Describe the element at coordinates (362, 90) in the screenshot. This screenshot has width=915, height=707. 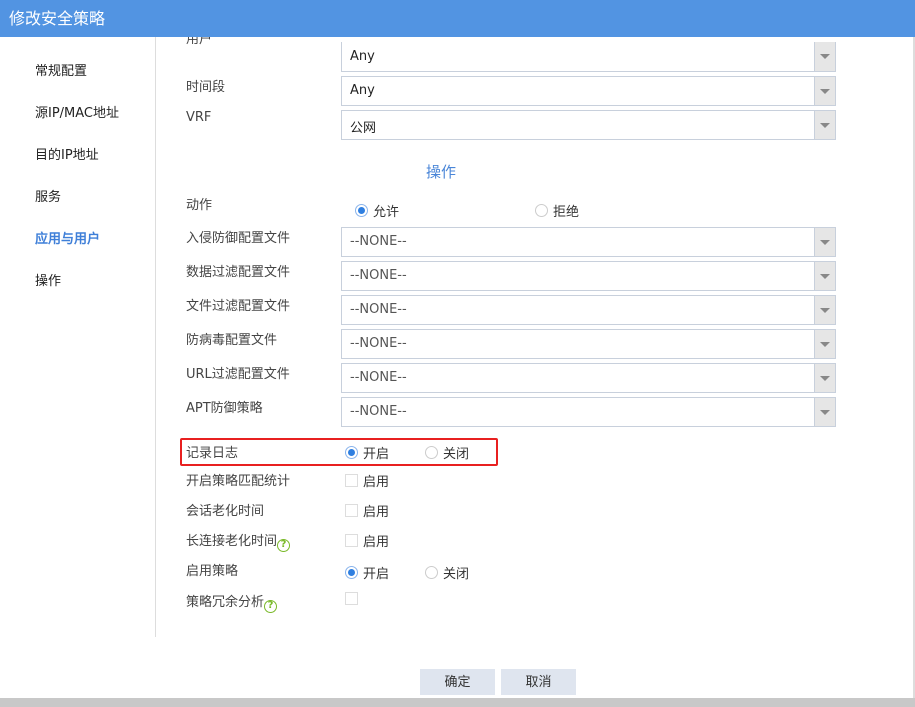
I see `schedule-value: Any` at that location.